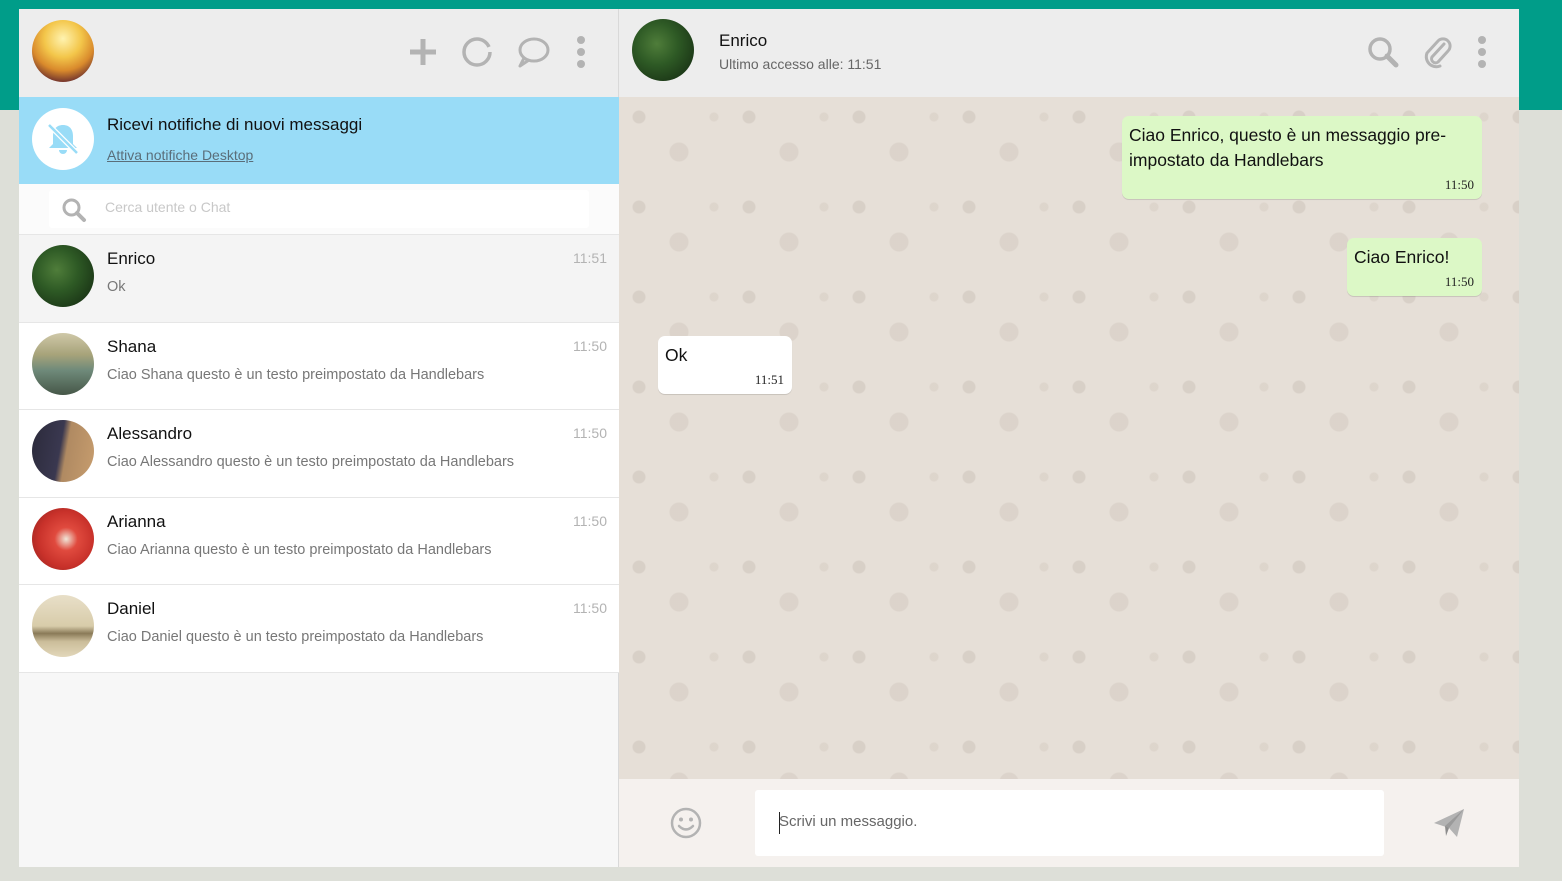 Image resolution: width=1562 pixels, height=881 pixels. I want to click on composer, so click(1069, 823).